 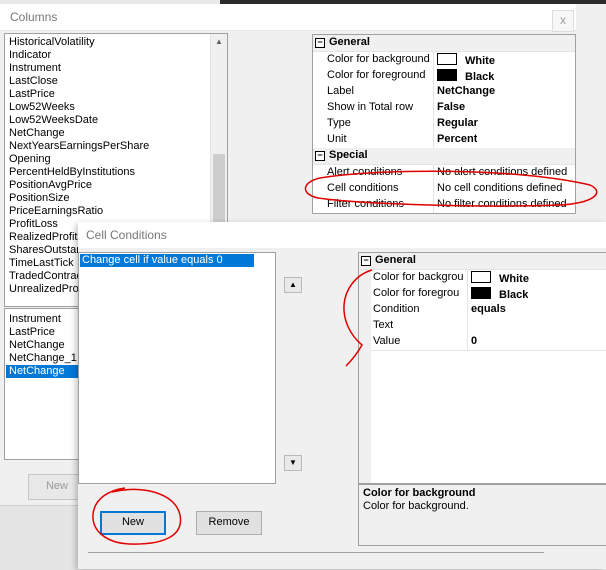 What do you see at coordinates (387, 341) in the screenshot?
I see `property-name: Value` at bounding box center [387, 341].